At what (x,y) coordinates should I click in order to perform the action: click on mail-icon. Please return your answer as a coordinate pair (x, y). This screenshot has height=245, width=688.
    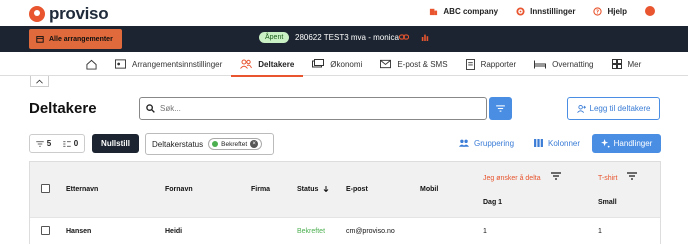
    Looking at the image, I should click on (386, 64).